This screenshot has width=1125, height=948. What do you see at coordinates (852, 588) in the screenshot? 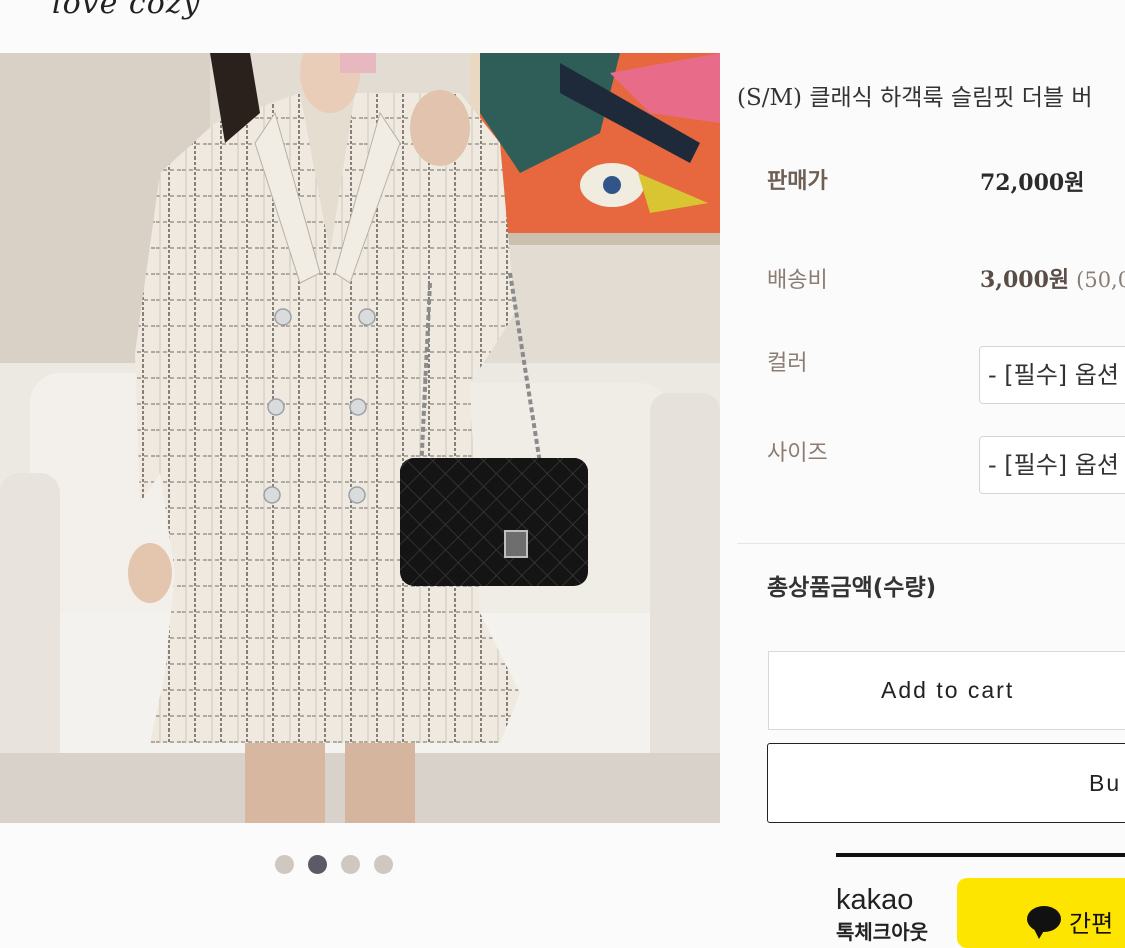
I see `total-amount-label: 총상품금액(수량)` at bounding box center [852, 588].